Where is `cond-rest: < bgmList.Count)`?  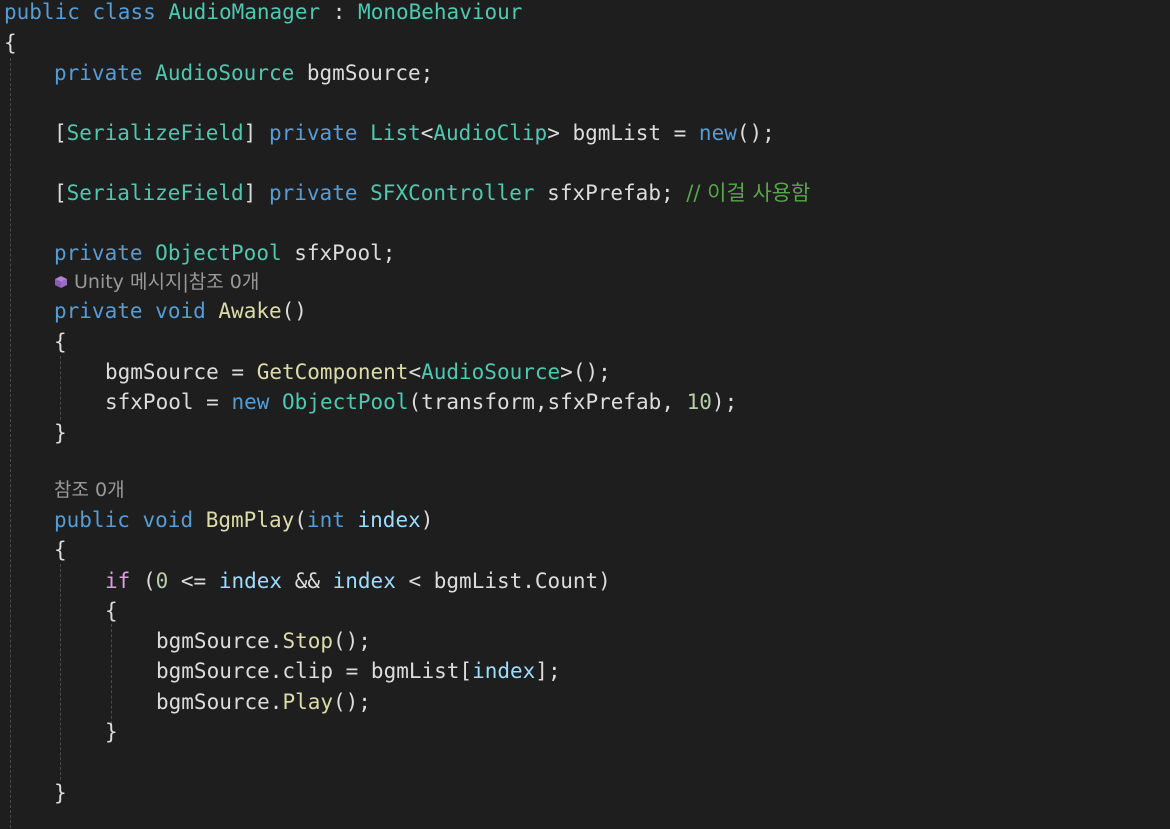
cond-rest: < bgmList.Count) is located at coordinates (503, 581).